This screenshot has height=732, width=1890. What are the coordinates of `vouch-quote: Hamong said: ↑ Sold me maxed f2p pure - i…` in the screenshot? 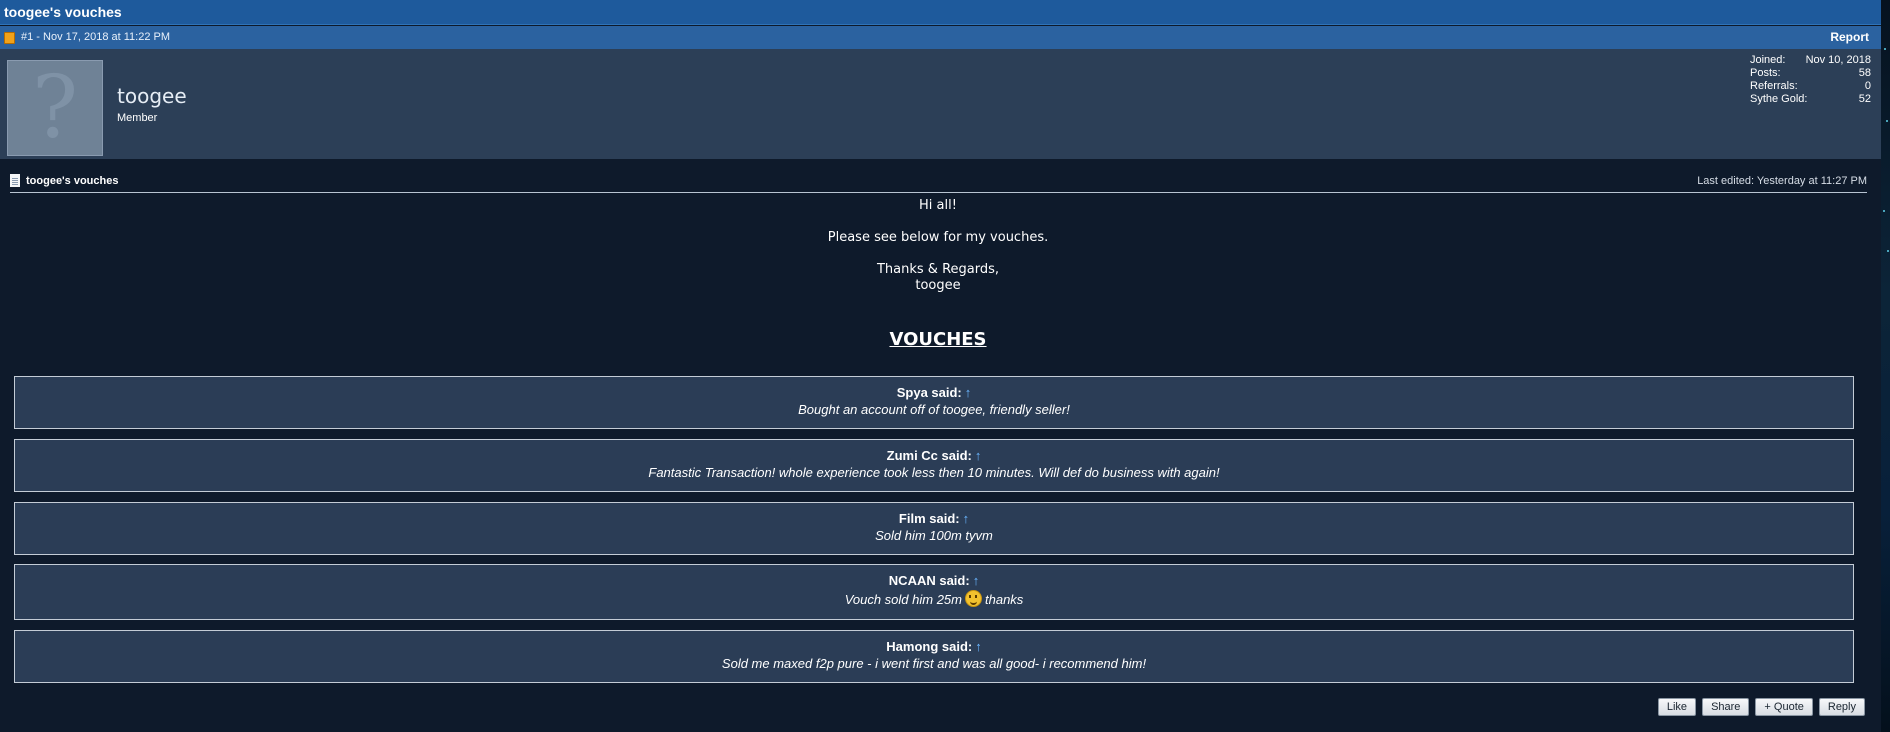 It's located at (934, 656).